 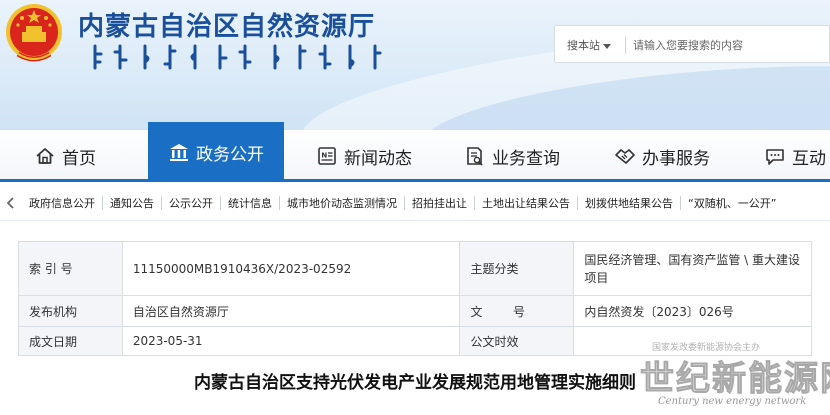 What do you see at coordinates (237, 57) in the screenshot?
I see `mongolian-script-logo-icon` at bounding box center [237, 57].